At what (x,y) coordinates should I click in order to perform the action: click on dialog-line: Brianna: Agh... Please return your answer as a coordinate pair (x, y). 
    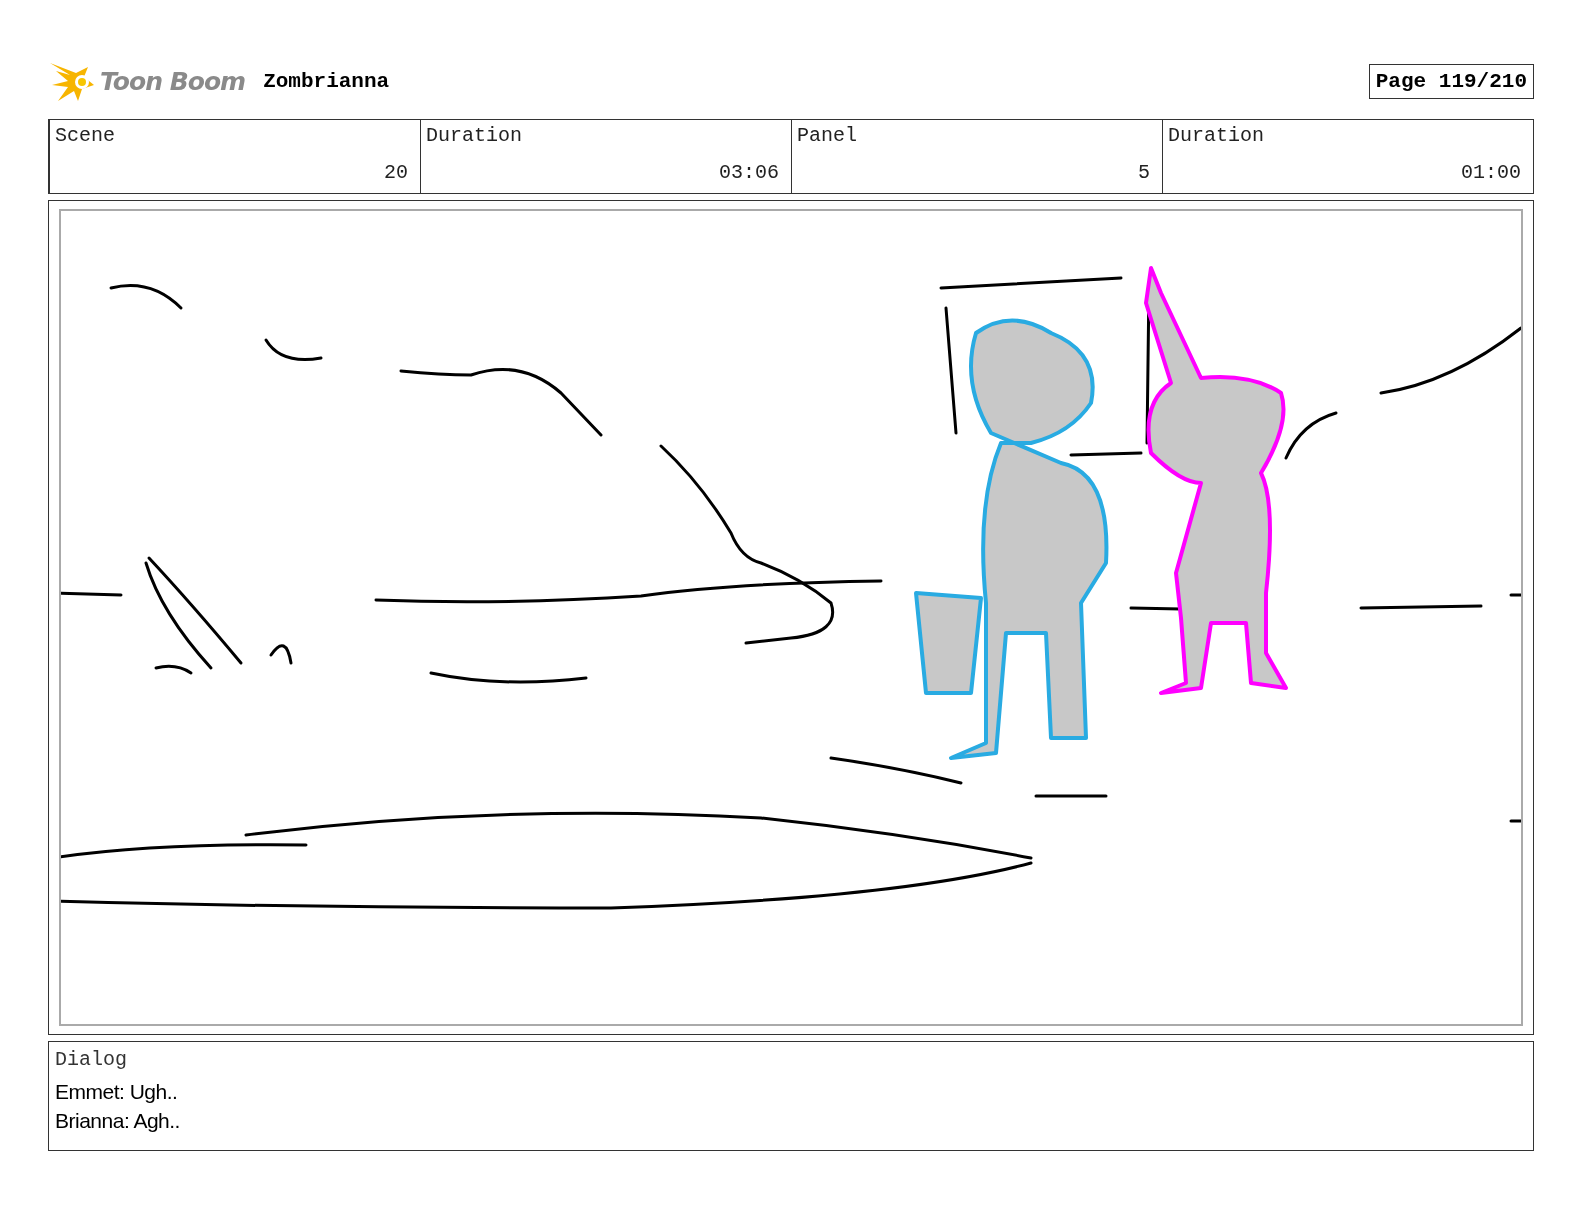
    Looking at the image, I should click on (118, 1121).